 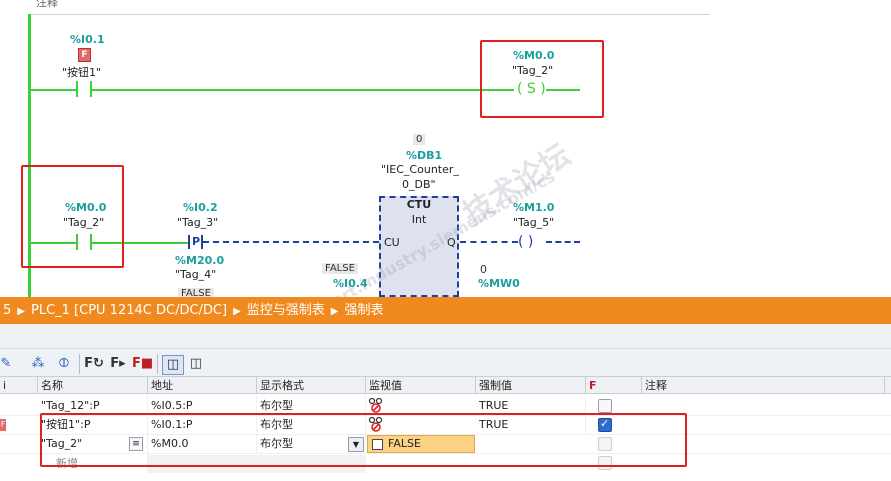 What do you see at coordinates (525, 242) in the screenshot?
I see `out-coil: ( )` at bounding box center [525, 242].